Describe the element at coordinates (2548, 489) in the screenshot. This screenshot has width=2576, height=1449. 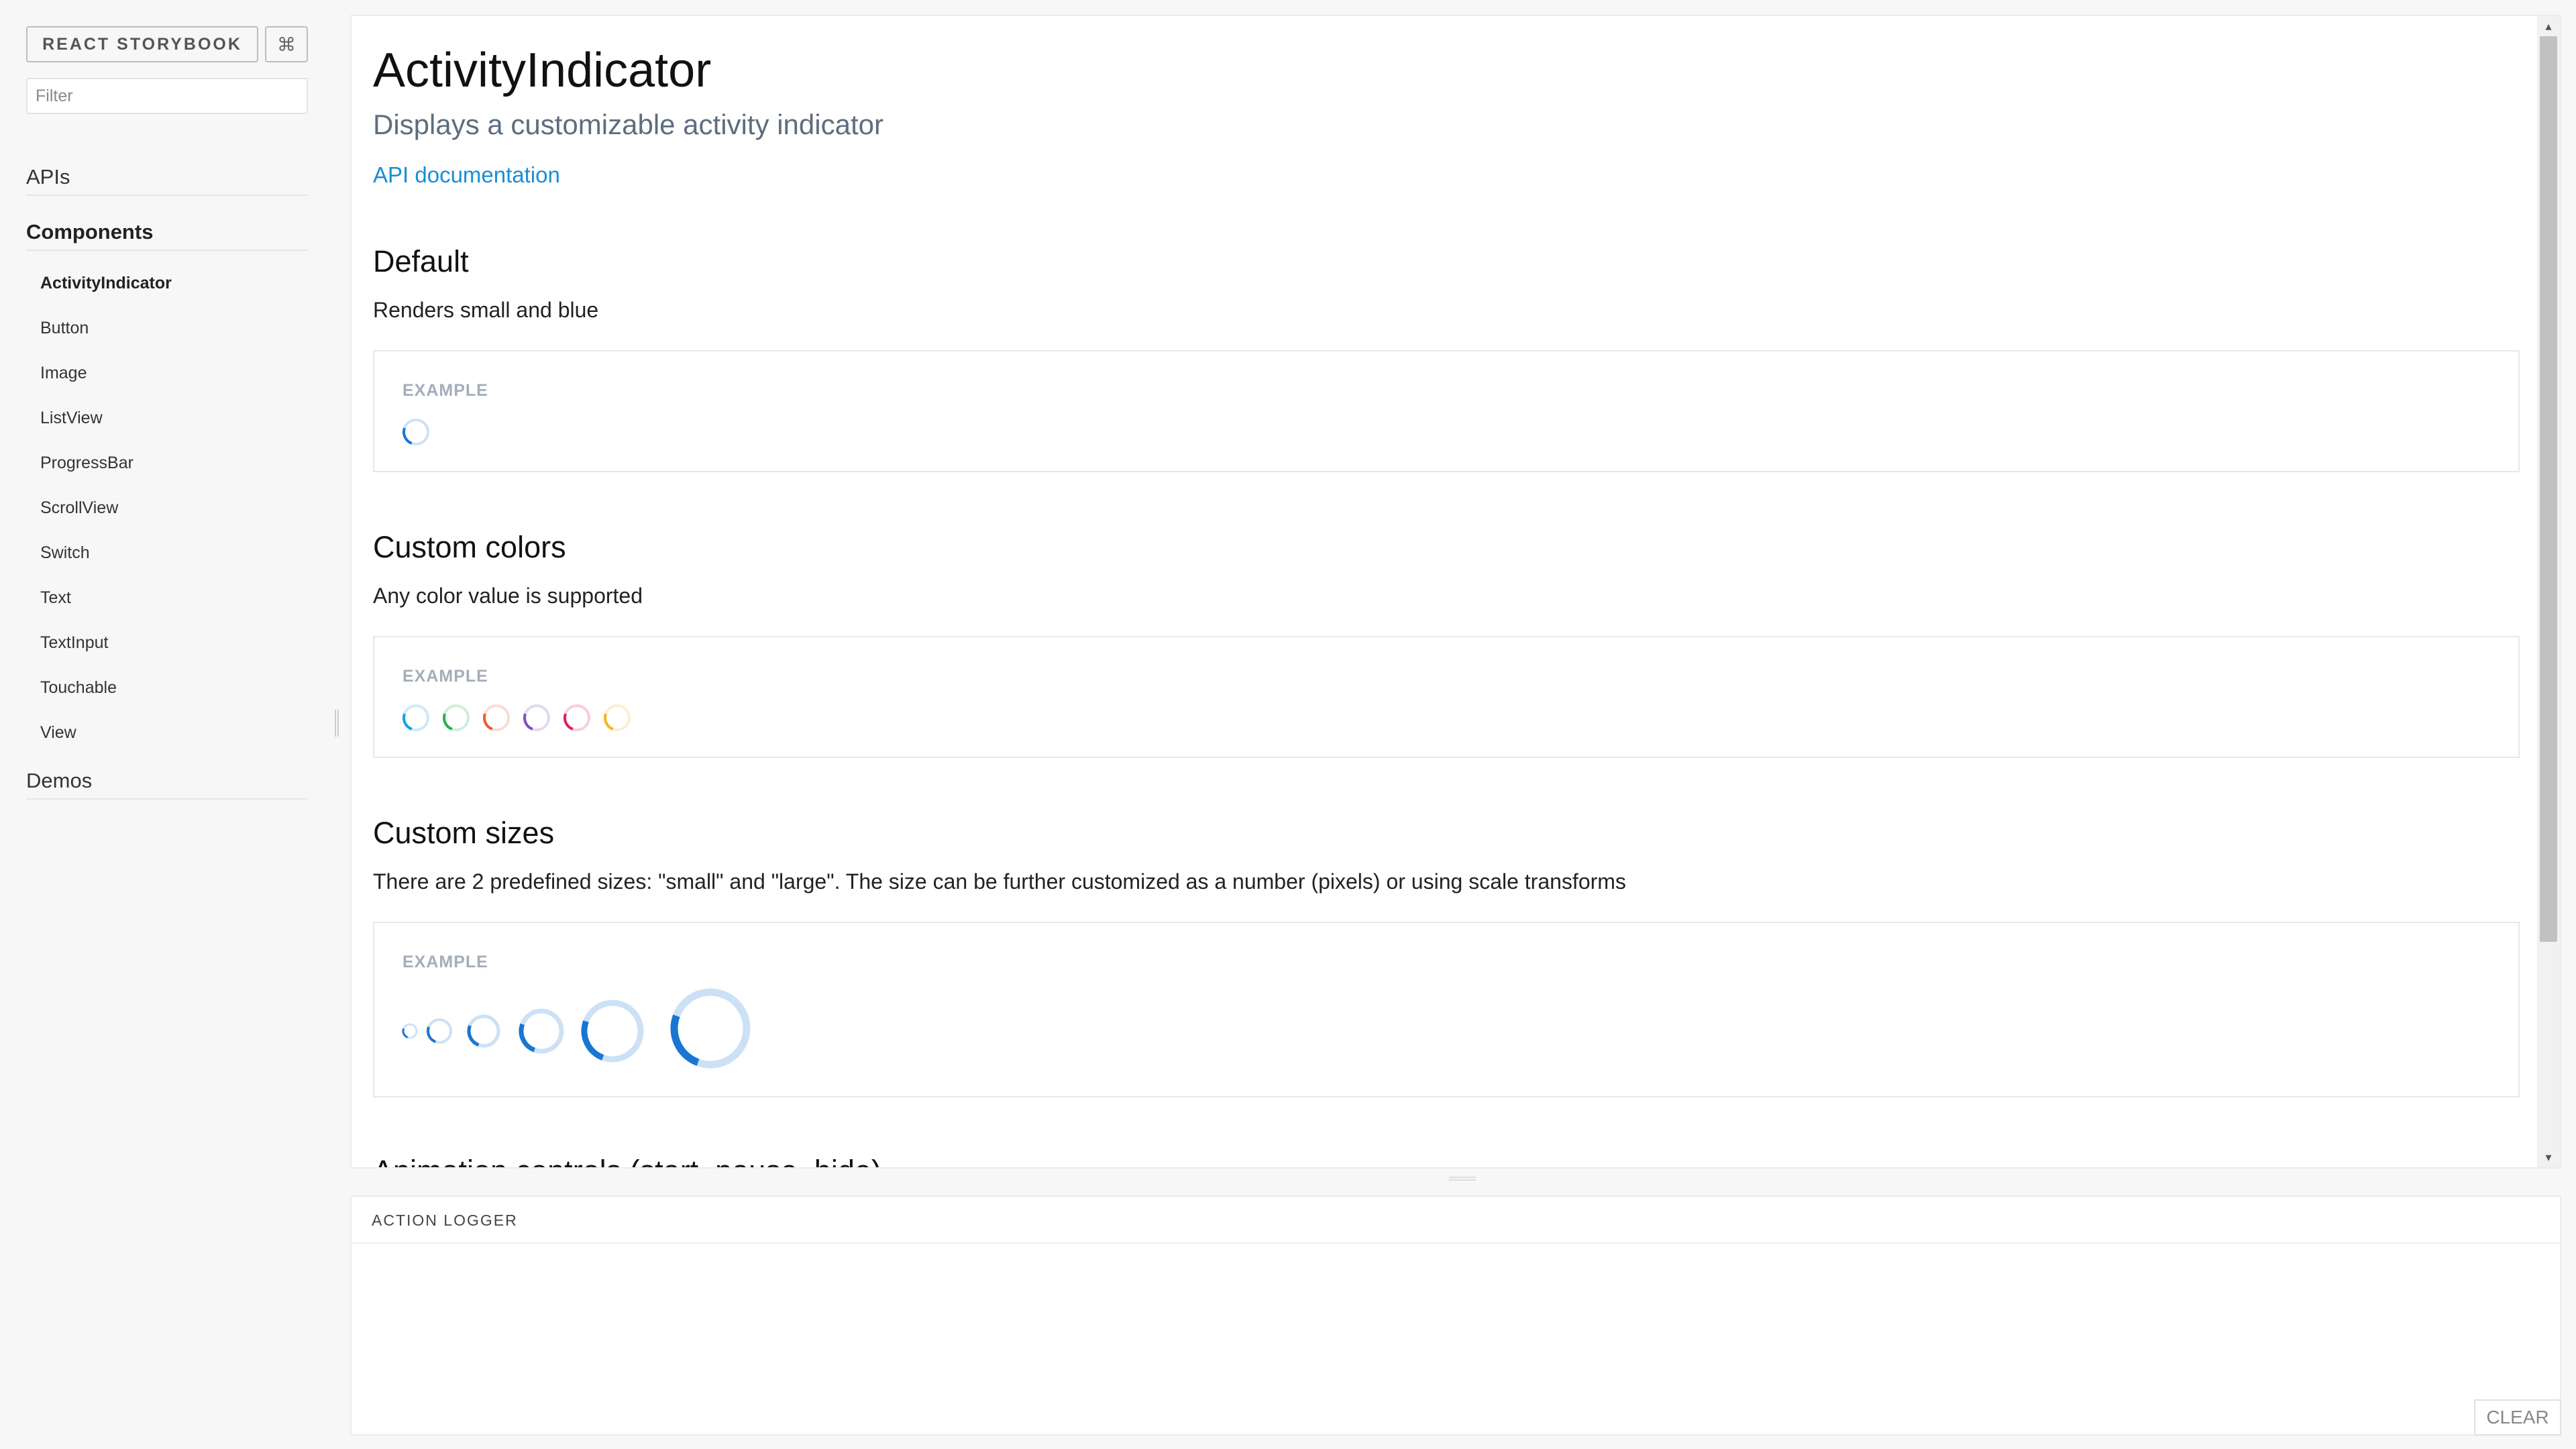
I see `scroll-thumb` at that location.